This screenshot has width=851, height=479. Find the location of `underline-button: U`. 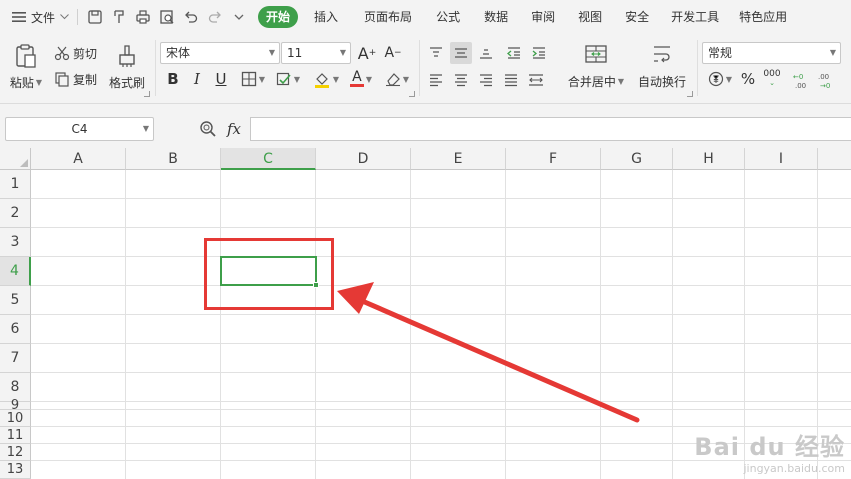

underline-button: U is located at coordinates (221, 79).